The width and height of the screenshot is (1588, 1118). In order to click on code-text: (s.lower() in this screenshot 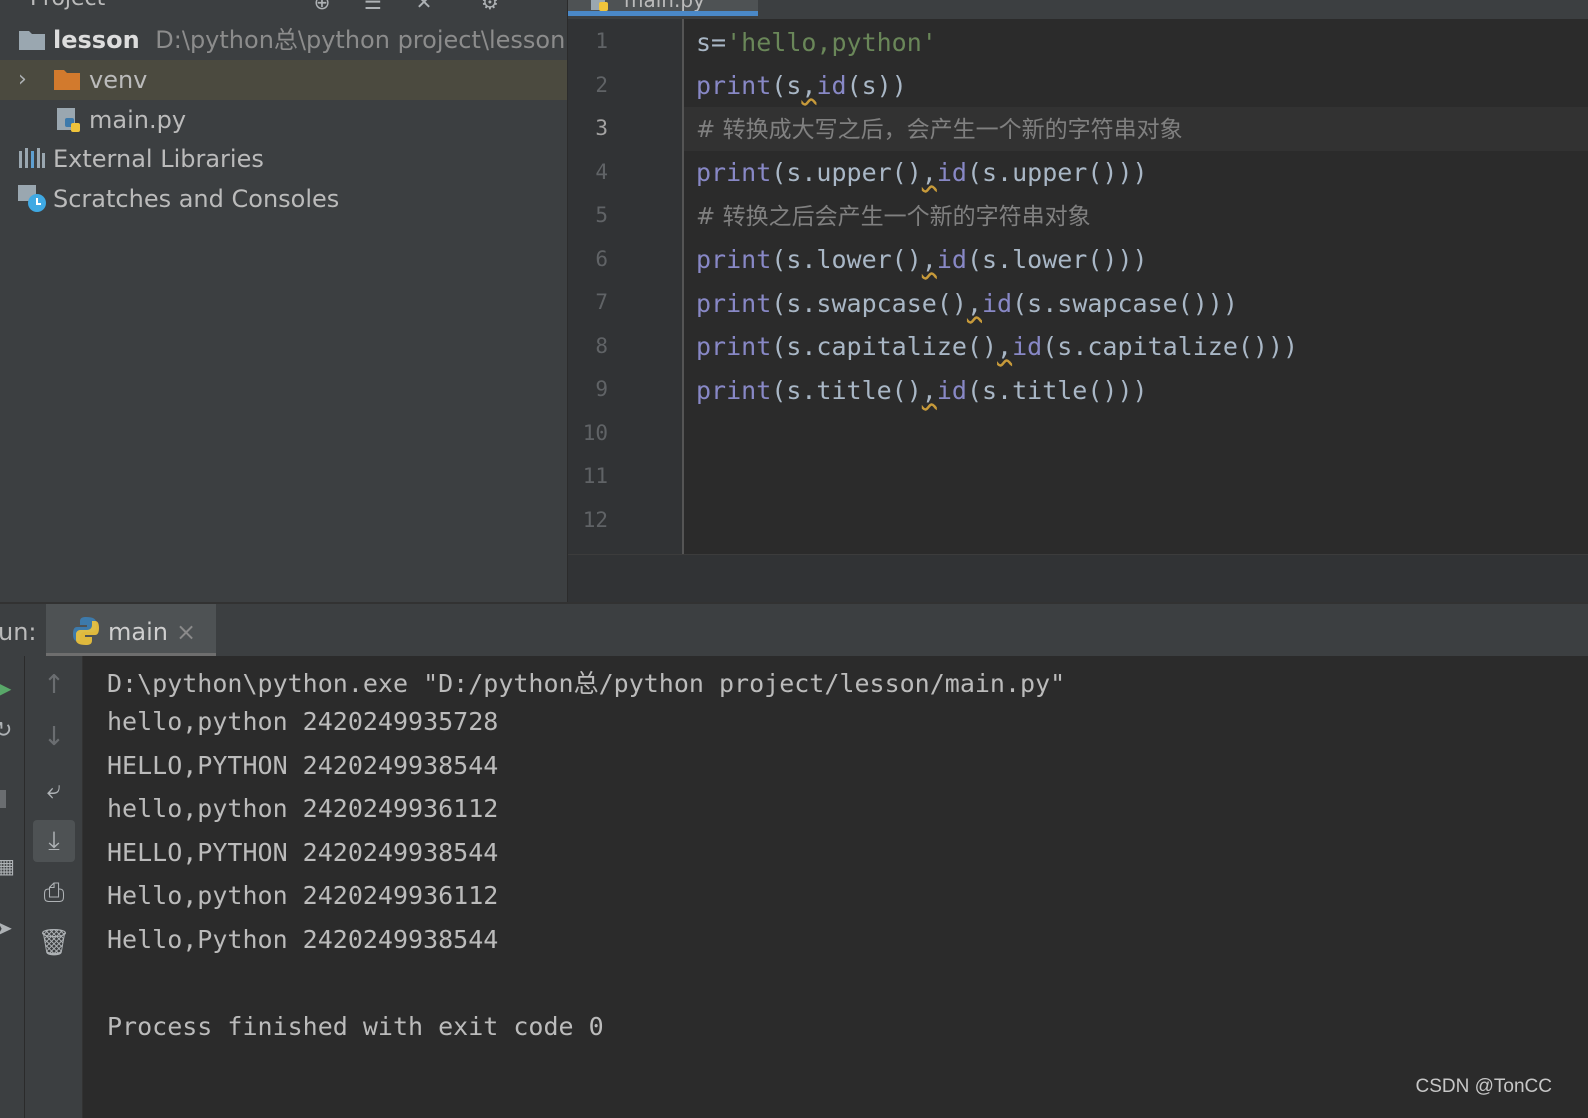, I will do `click(846, 259)`.